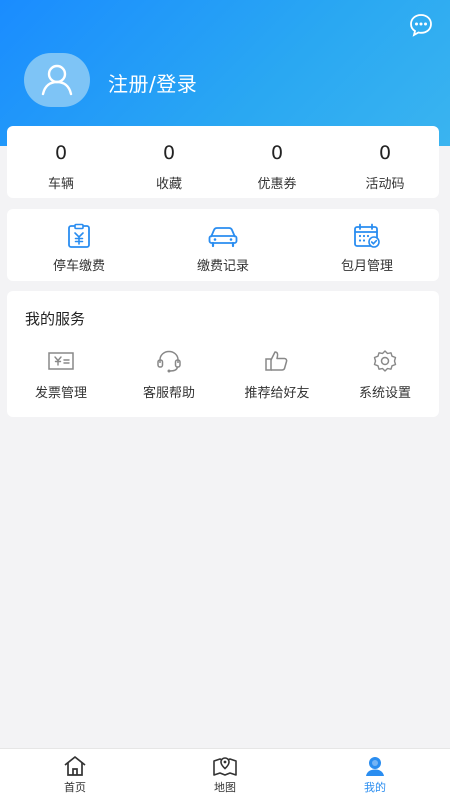 Image resolution: width=450 pixels, height=800 pixels. What do you see at coordinates (61, 375) in the screenshot?
I see `invoice-management-button: 发票管理` at bounding box center [61, 375].